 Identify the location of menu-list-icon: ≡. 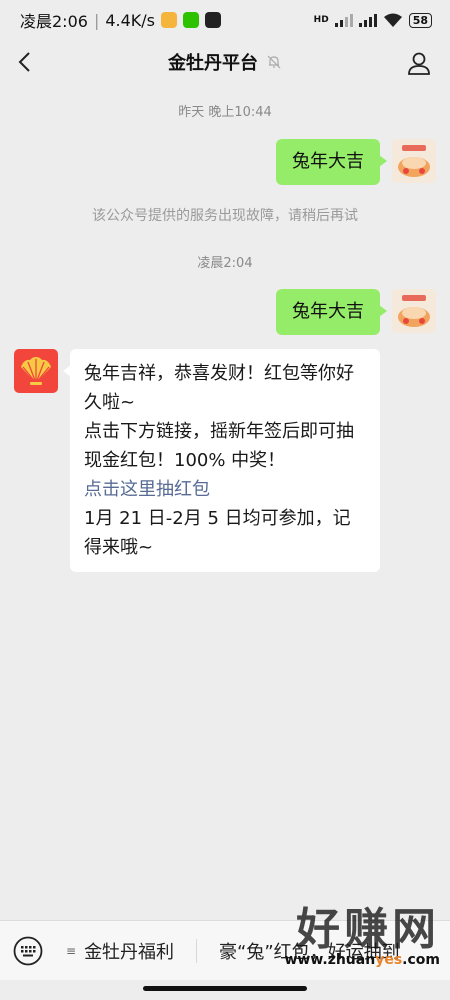
(71, 950).